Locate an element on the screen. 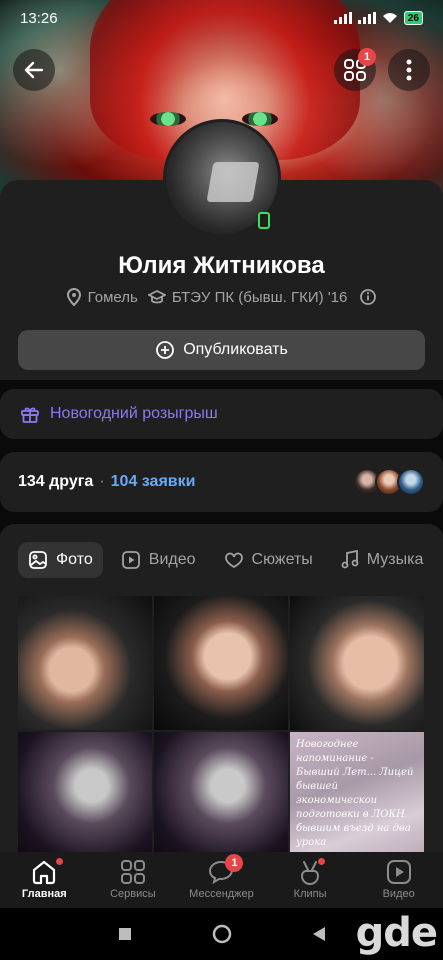  nav-clips: Клипы is located at coordinates (310, 879).